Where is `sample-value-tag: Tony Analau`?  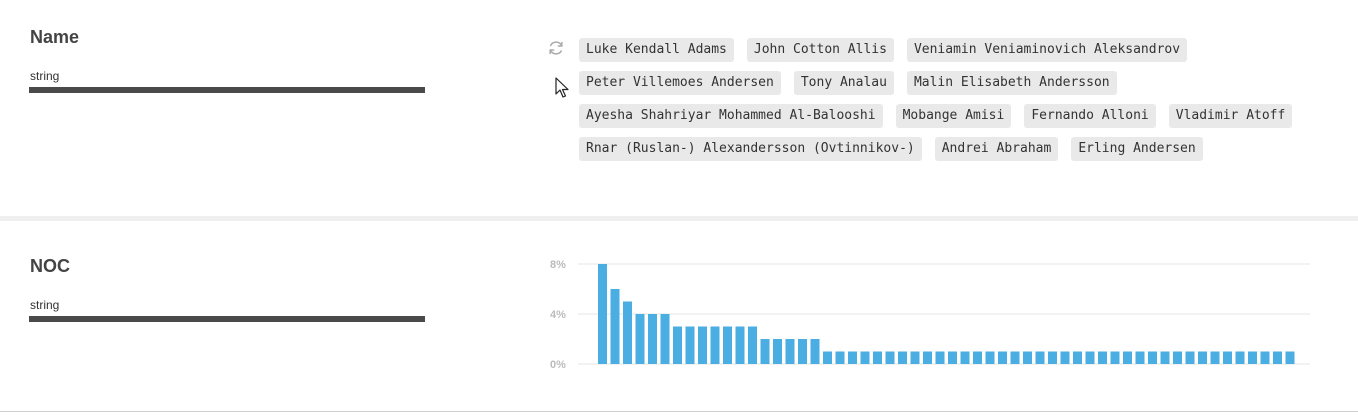
sample-value-tag: Tony Analau is located at coordinates (843, 83).